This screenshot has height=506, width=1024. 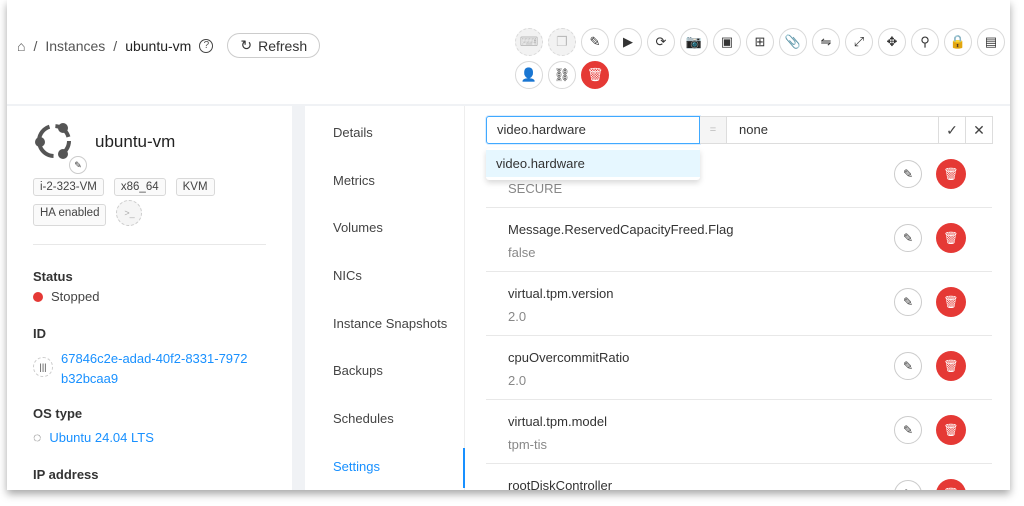 What do you see at coordinates (246, 45) in the screenshot?
I see `refresh-icon: ↻` at bounding box center [246, 45].